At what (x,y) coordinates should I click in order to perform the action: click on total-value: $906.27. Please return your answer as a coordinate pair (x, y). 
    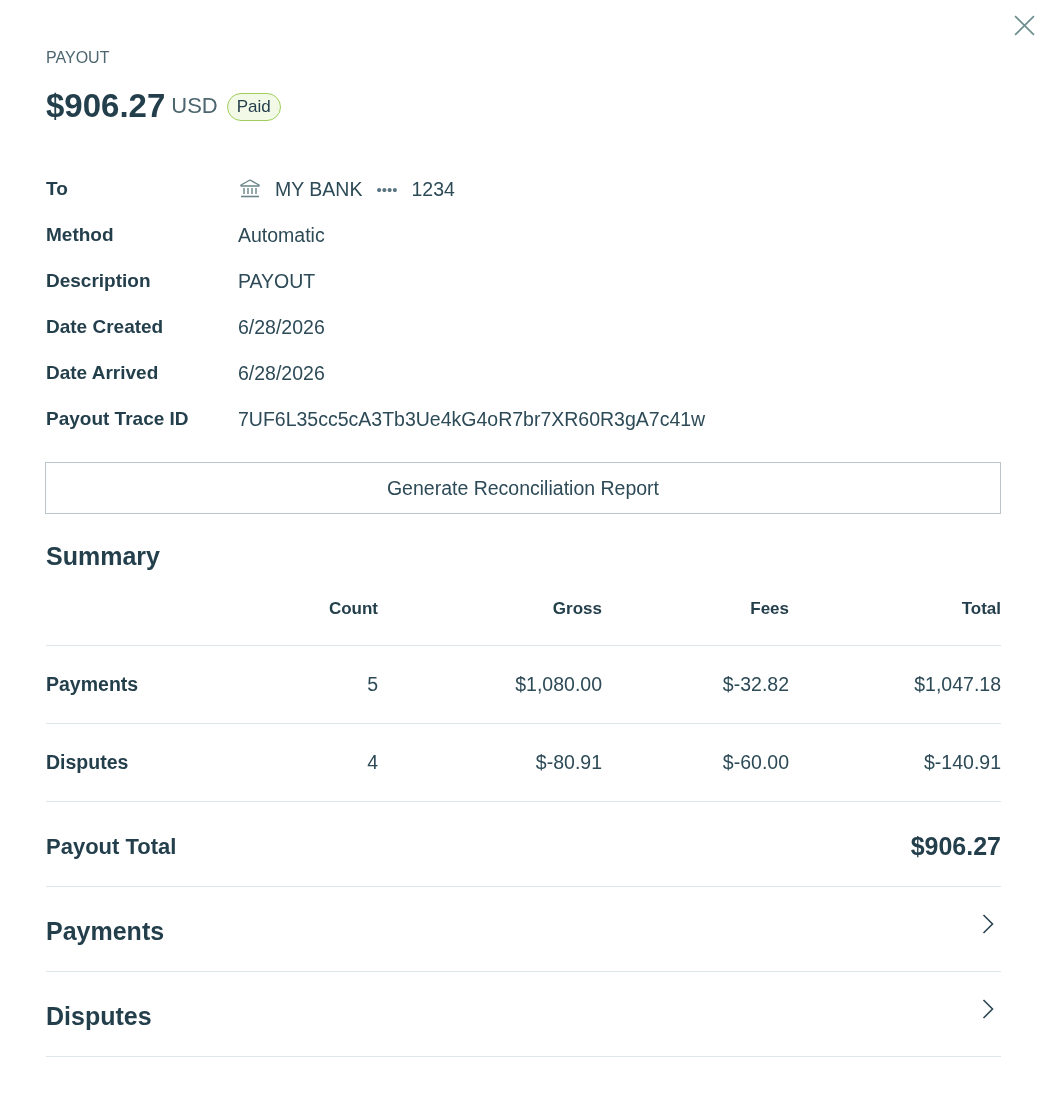
    Looking at the image, I should click on (955, 845).